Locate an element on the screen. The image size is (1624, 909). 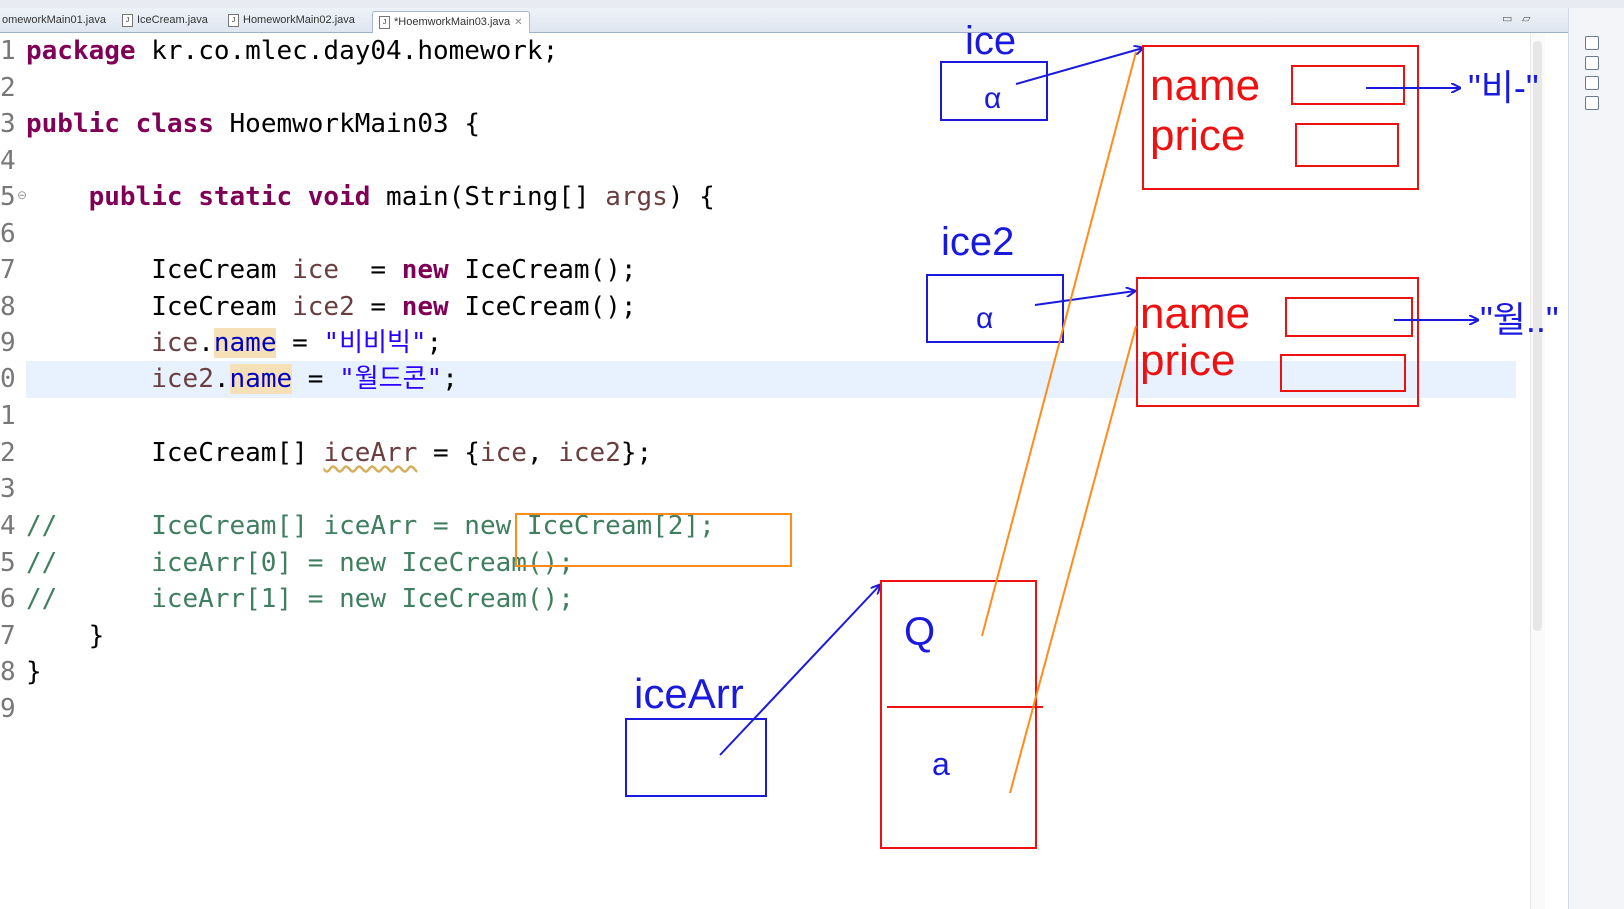
code-line-18: 8} is located at coordinates (21, 672).